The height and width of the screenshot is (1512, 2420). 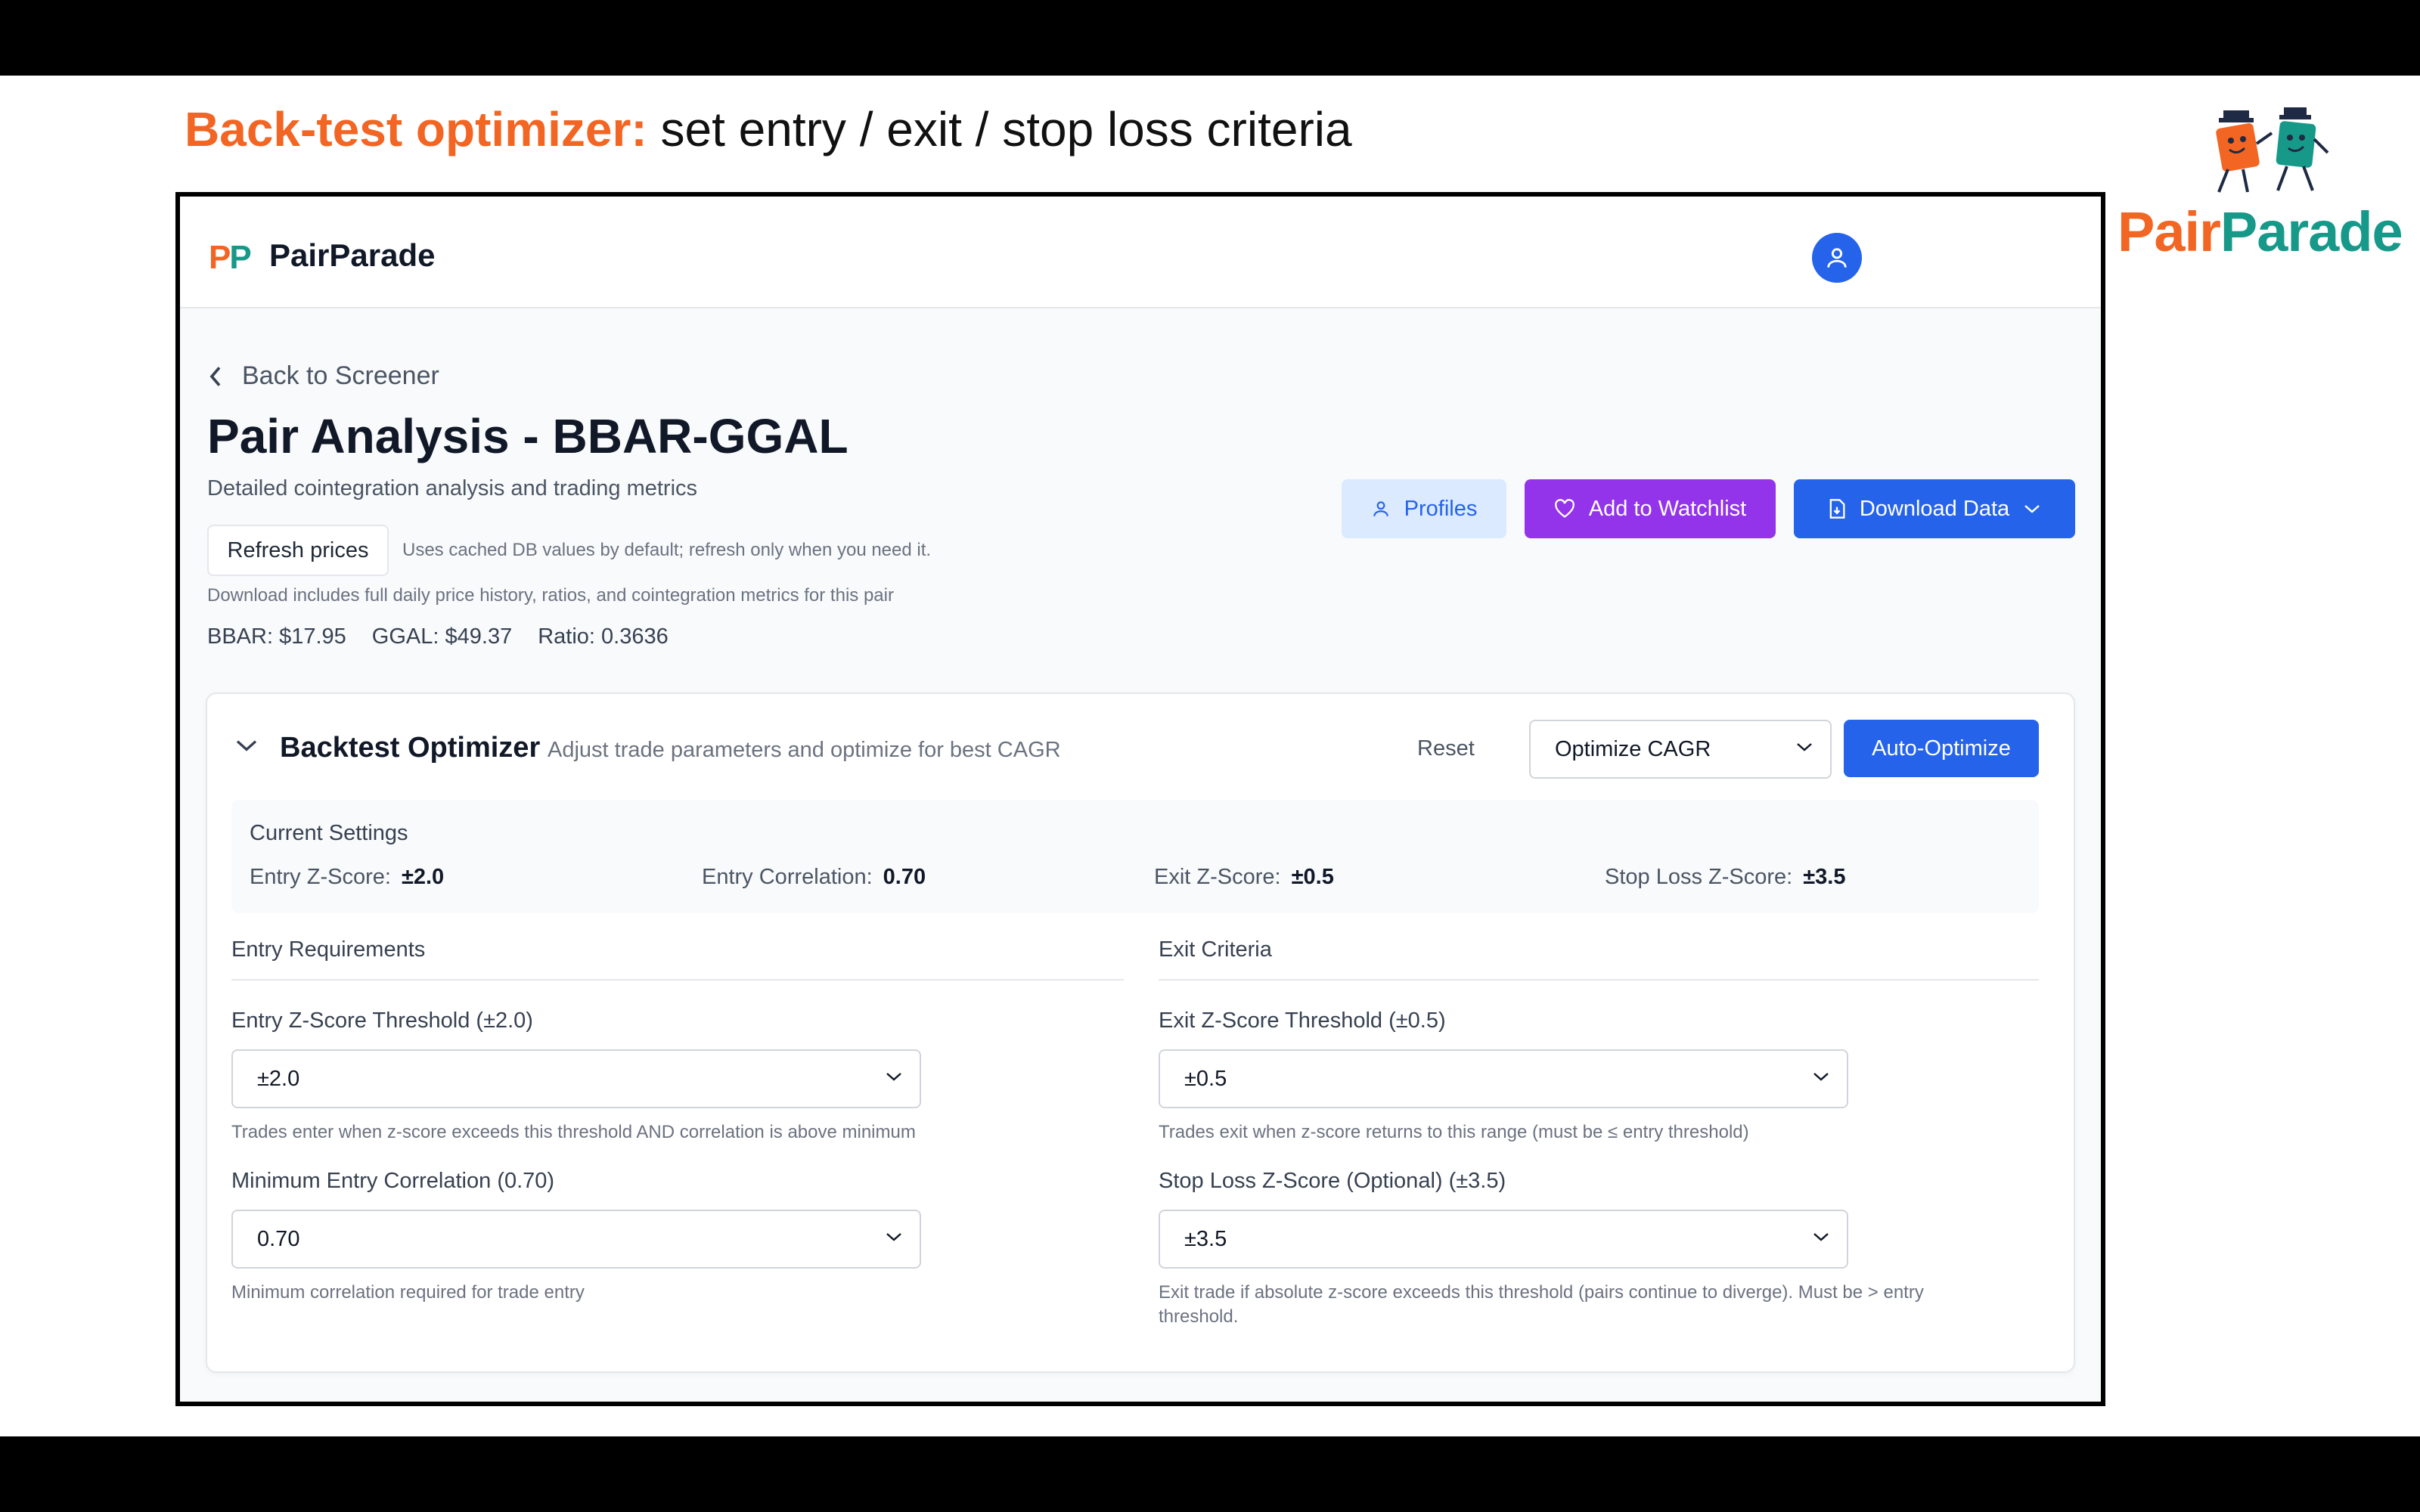 What do you see at coordinates (1210, 1474) in the screenshot?
I see `bottom-letterbox` at bounding box center [1210, 1474].